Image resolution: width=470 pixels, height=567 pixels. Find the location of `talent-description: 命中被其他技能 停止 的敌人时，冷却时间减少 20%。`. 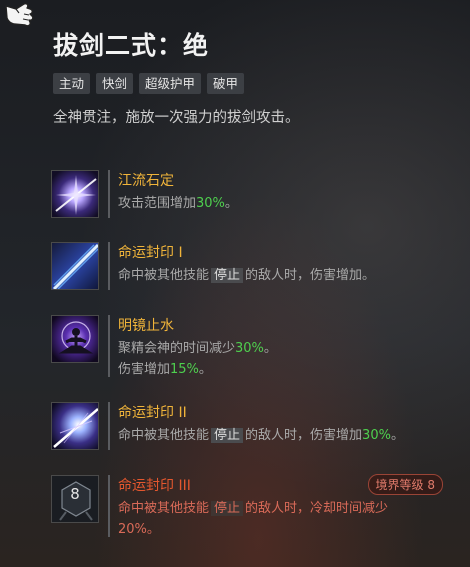

talent-description: 命中被其他技能 停止 的敌人时，冷却时间减少 20%。 is located at coordinates (253, 519).